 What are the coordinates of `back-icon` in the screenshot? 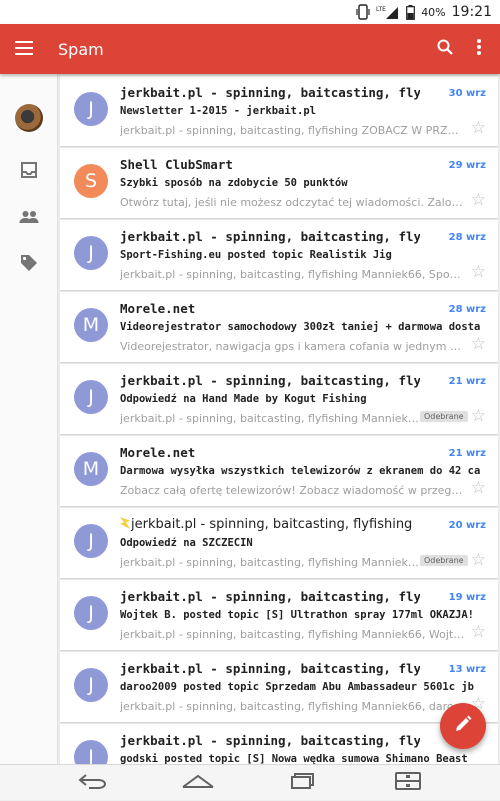 It's located at (93, 783).